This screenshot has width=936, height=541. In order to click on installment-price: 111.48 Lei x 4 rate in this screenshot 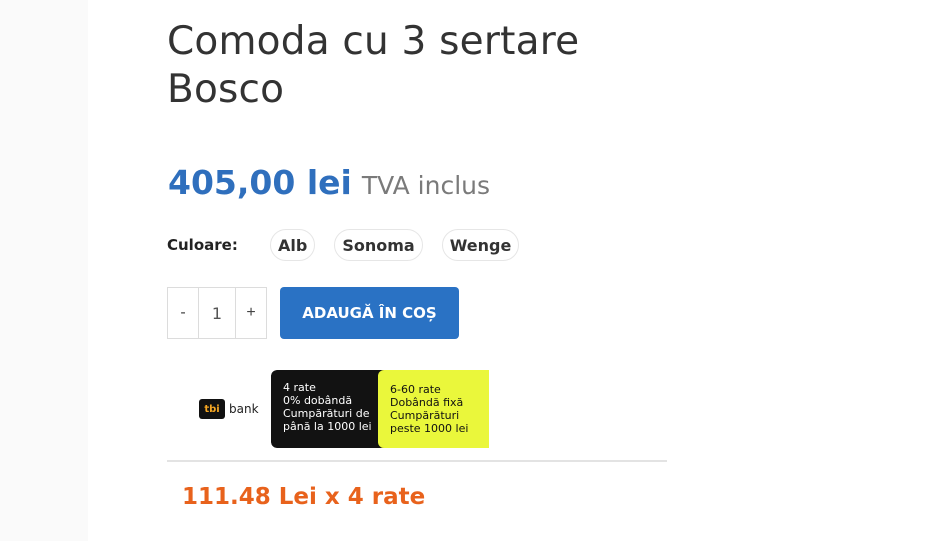, I will do `click(304, 497)`.